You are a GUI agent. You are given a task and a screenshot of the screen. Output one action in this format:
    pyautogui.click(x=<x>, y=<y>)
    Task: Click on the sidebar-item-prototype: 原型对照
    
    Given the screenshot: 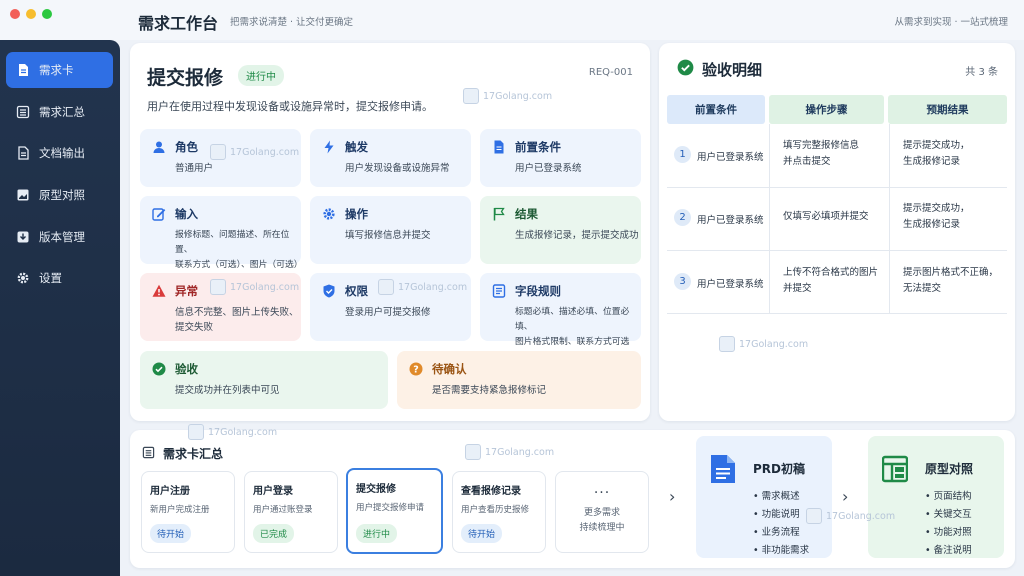 What is the action you would take?
    pyautogui.click(x=59, y=195)
    